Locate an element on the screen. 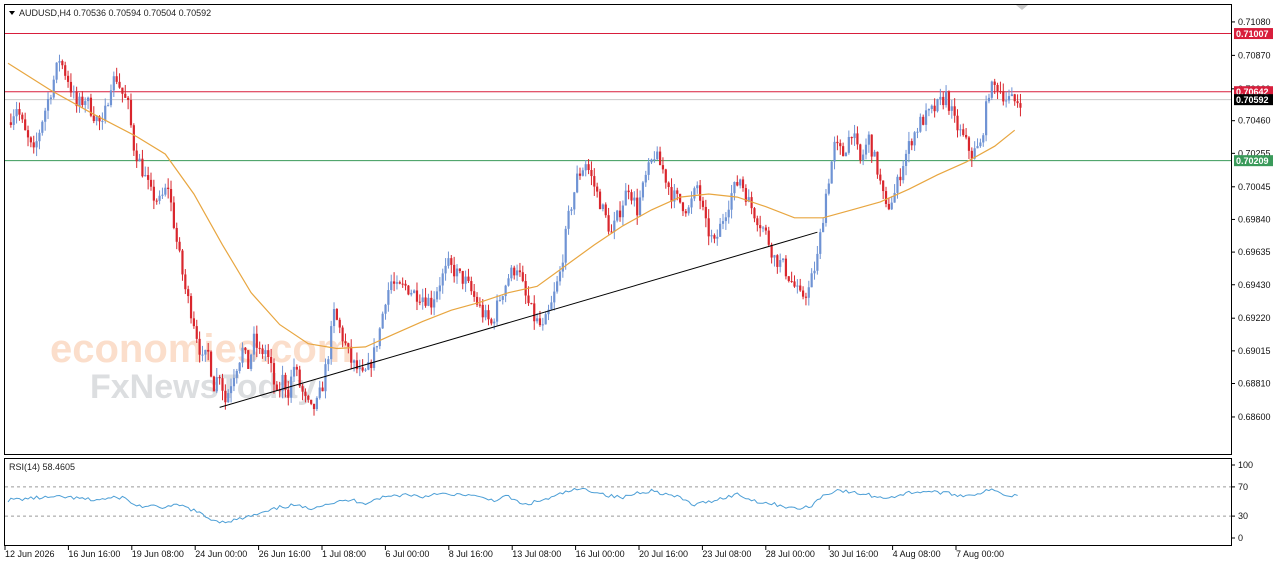 The width and height of the screenshot is (1280, 572). time-tick-label: 23 Jul 08:00 is located at coordinates (726, 554).